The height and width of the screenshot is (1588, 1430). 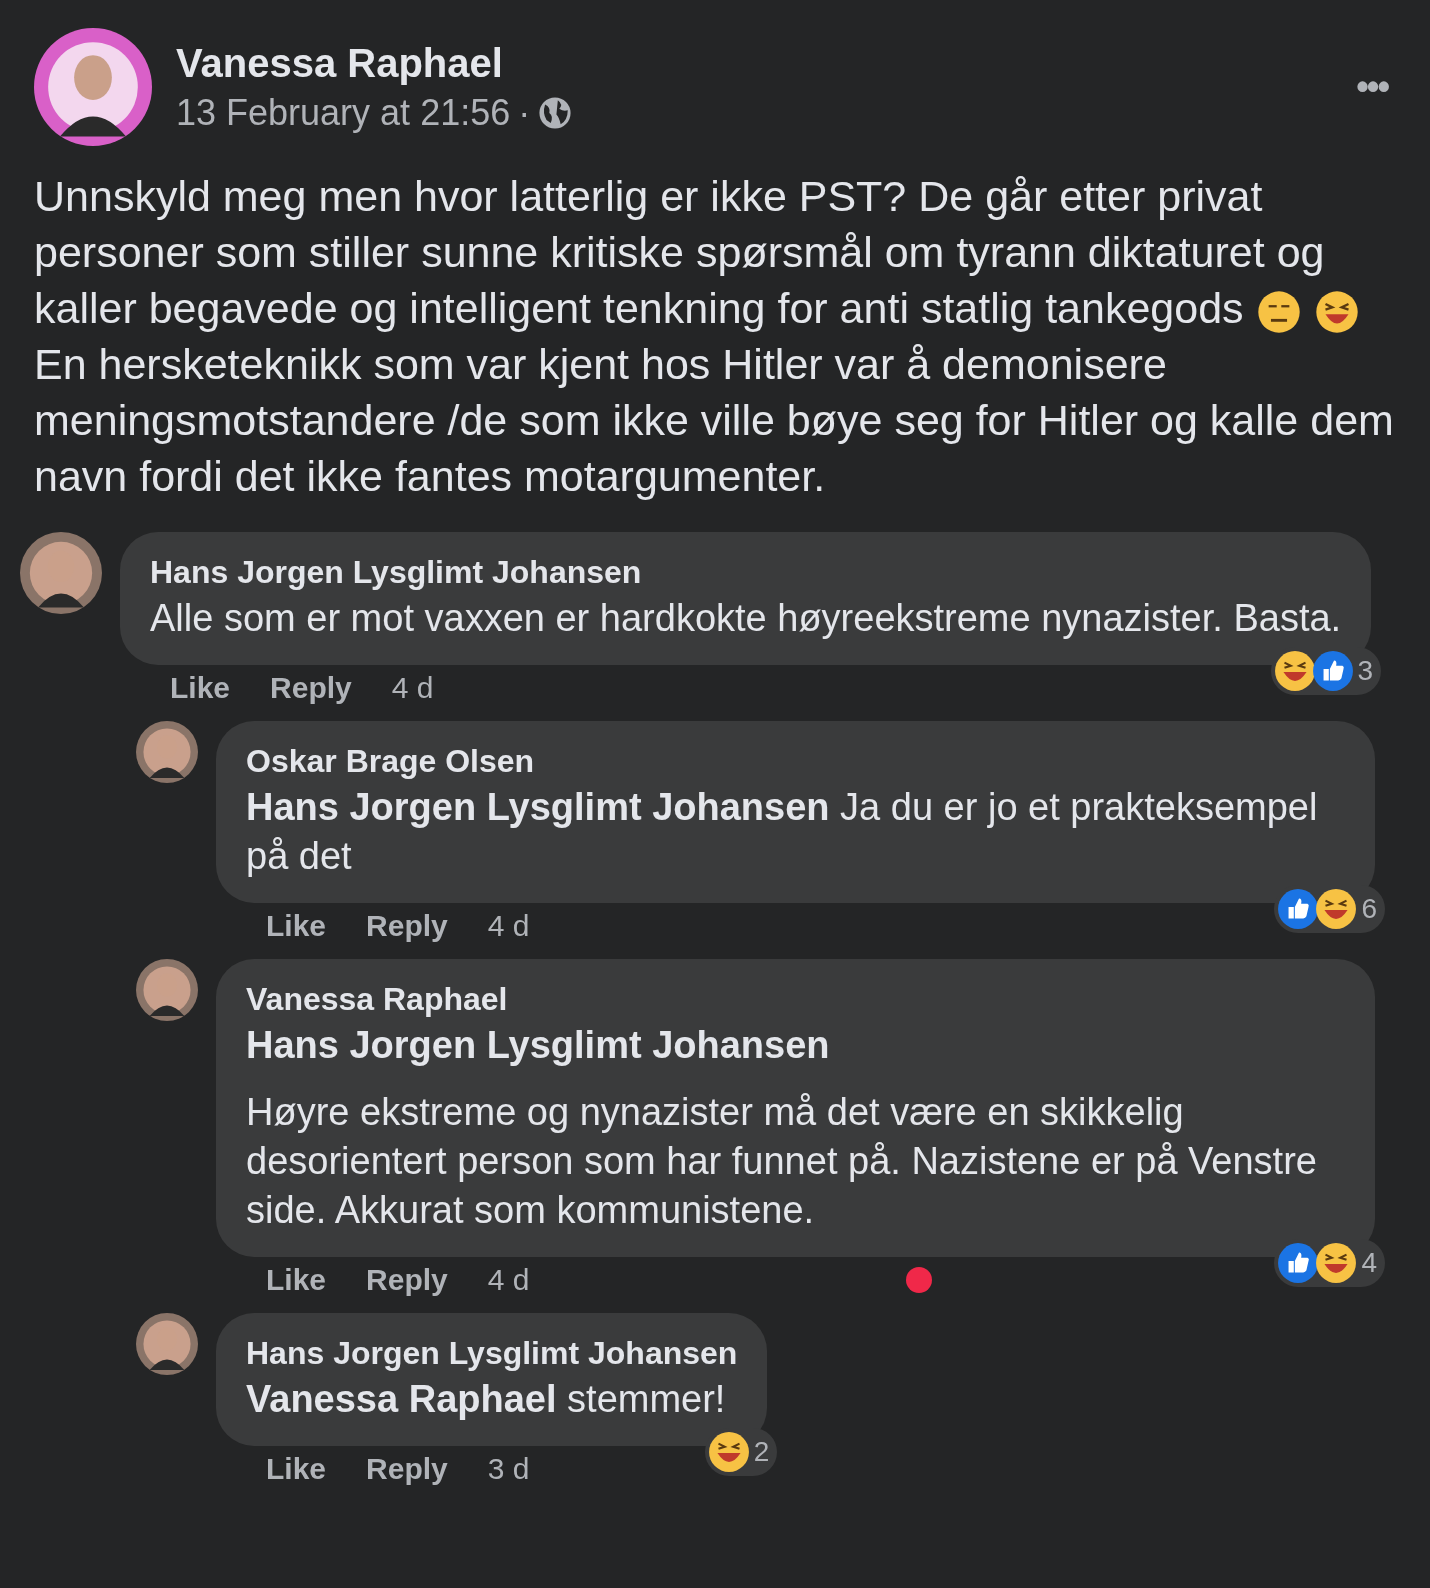 What do you see at coordinates (508, 1469) in the screenshot?
I see `comment-age: 3 d` at bounding box center [508, 1469].